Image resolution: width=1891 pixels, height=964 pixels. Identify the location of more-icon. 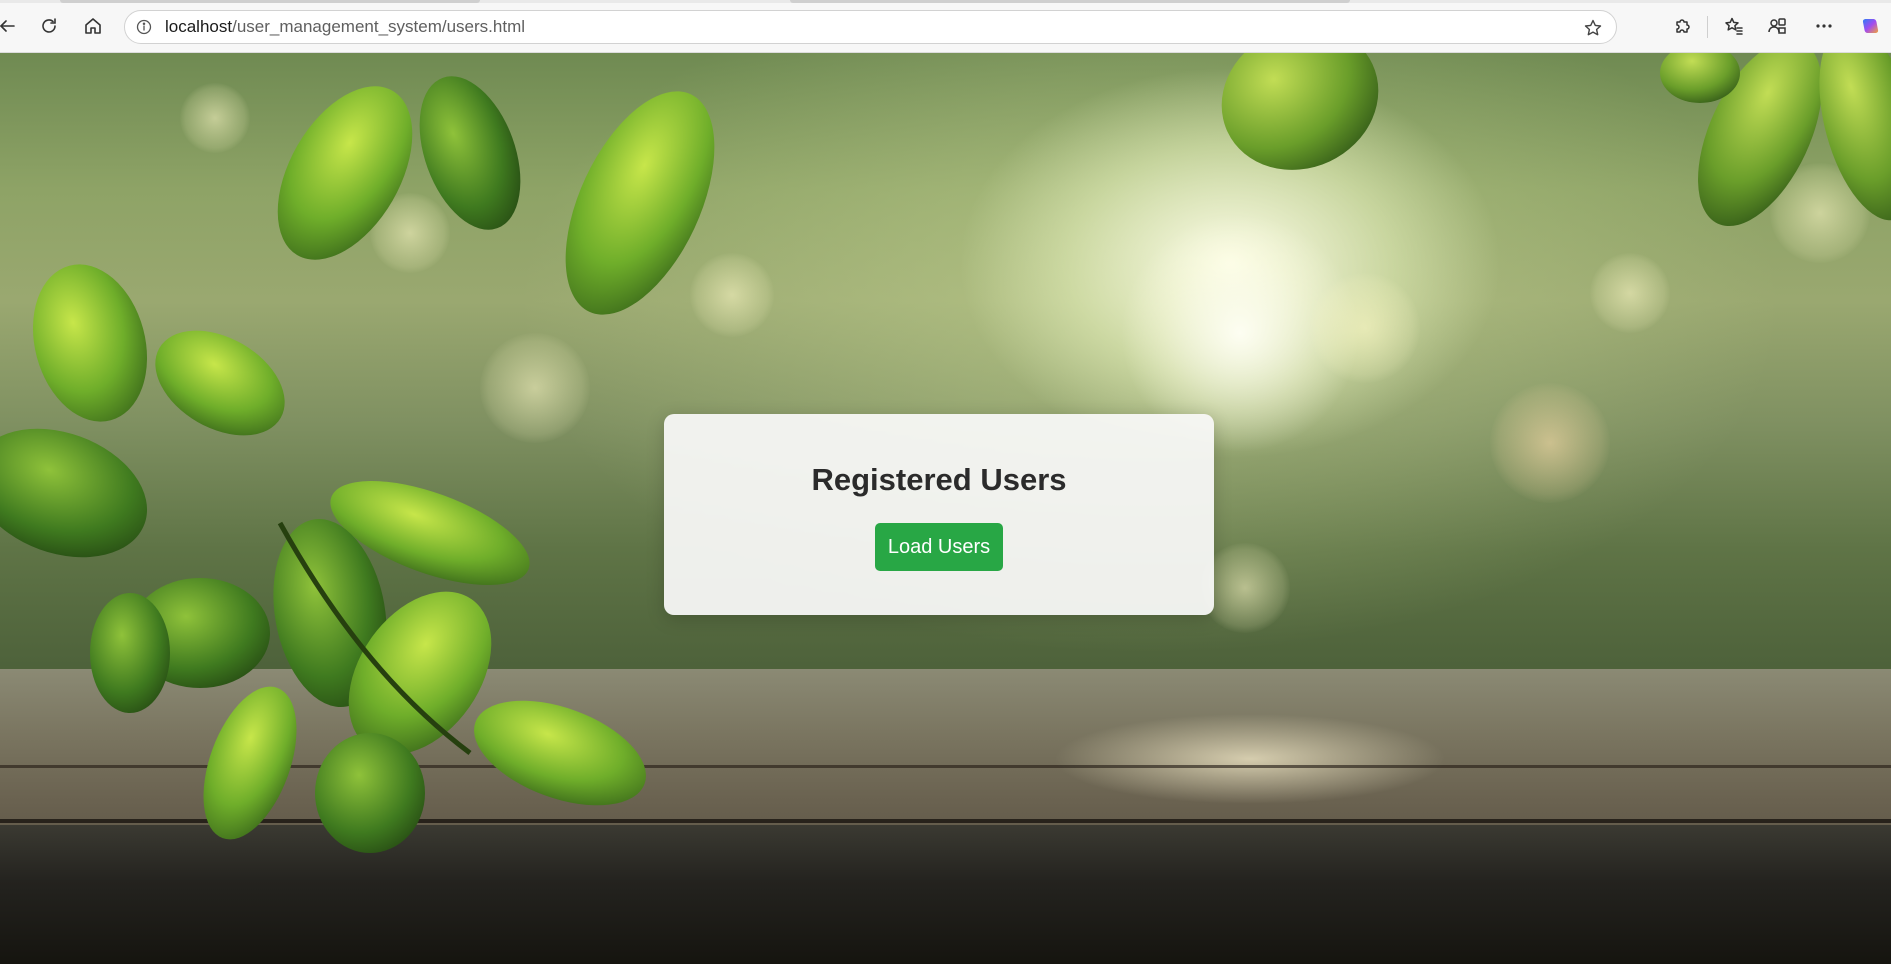
(1824, 26).